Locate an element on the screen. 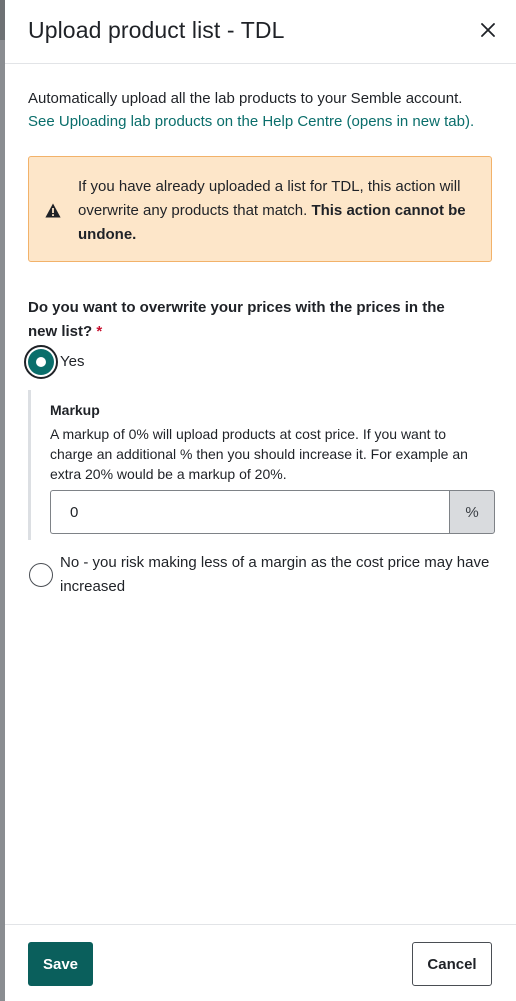 The width and height of the screenshot is (516, 1001). percent-suffix: % is located at coordinates (472, 512).